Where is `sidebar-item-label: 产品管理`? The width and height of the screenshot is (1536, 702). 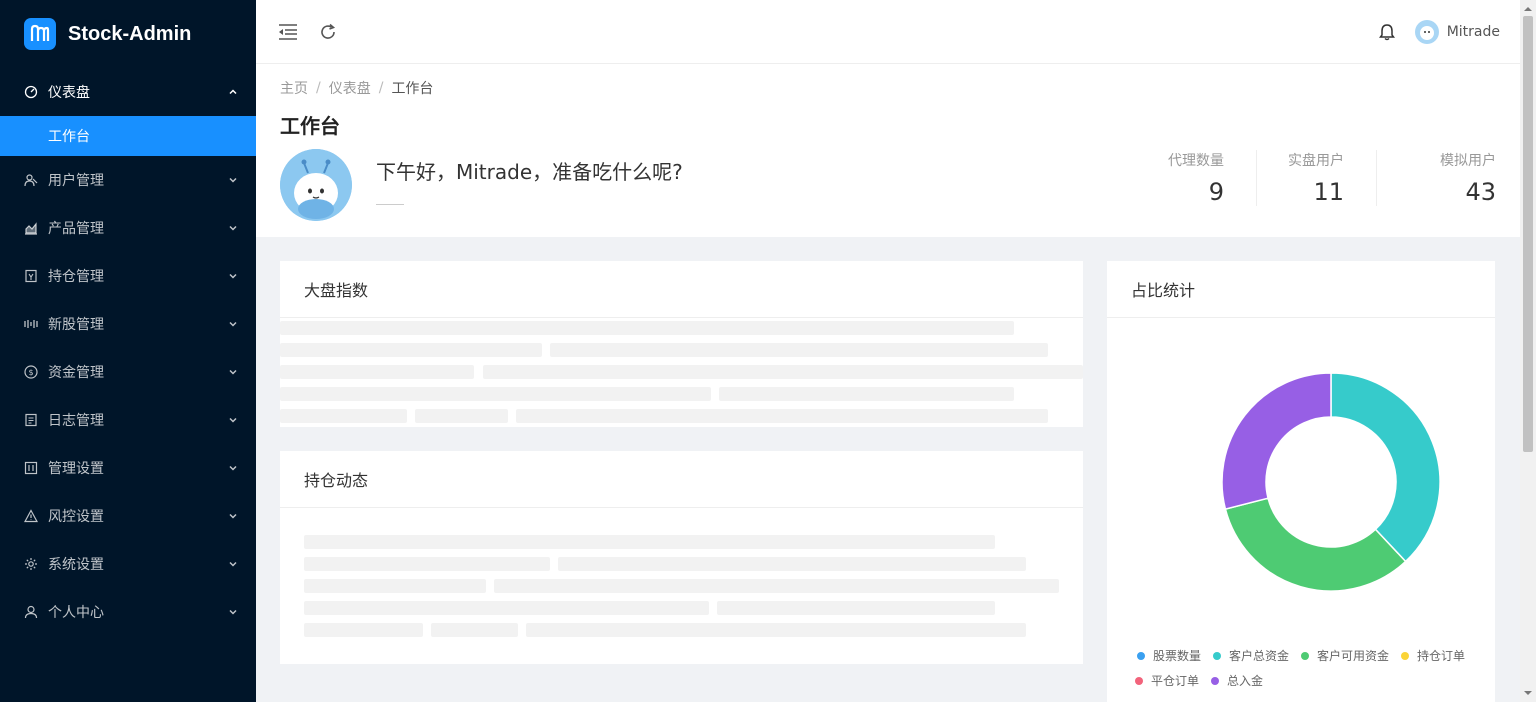
sidebar-item-label: 产品管理 is located at coordinates (76, 229).